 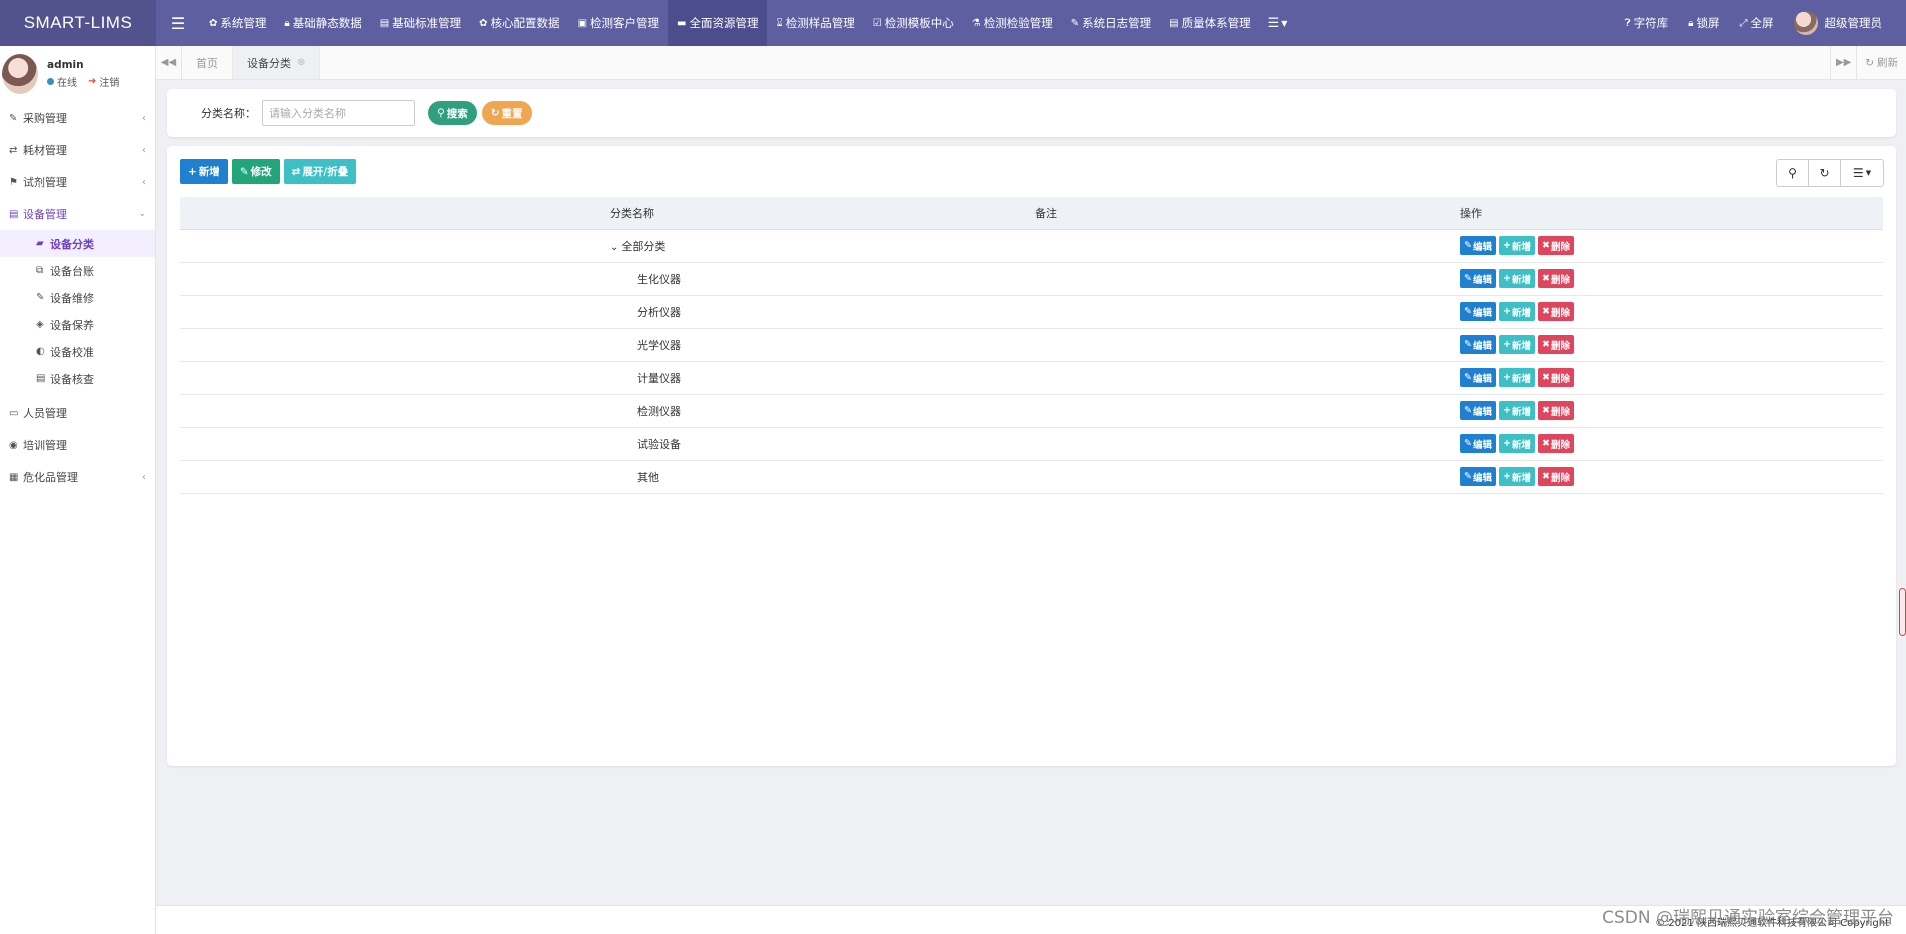 What do you see at coordinates (78, 23) in the screenshot?
I see `brand-logo: SMART-LIMS` at bounding box center [78, 23].